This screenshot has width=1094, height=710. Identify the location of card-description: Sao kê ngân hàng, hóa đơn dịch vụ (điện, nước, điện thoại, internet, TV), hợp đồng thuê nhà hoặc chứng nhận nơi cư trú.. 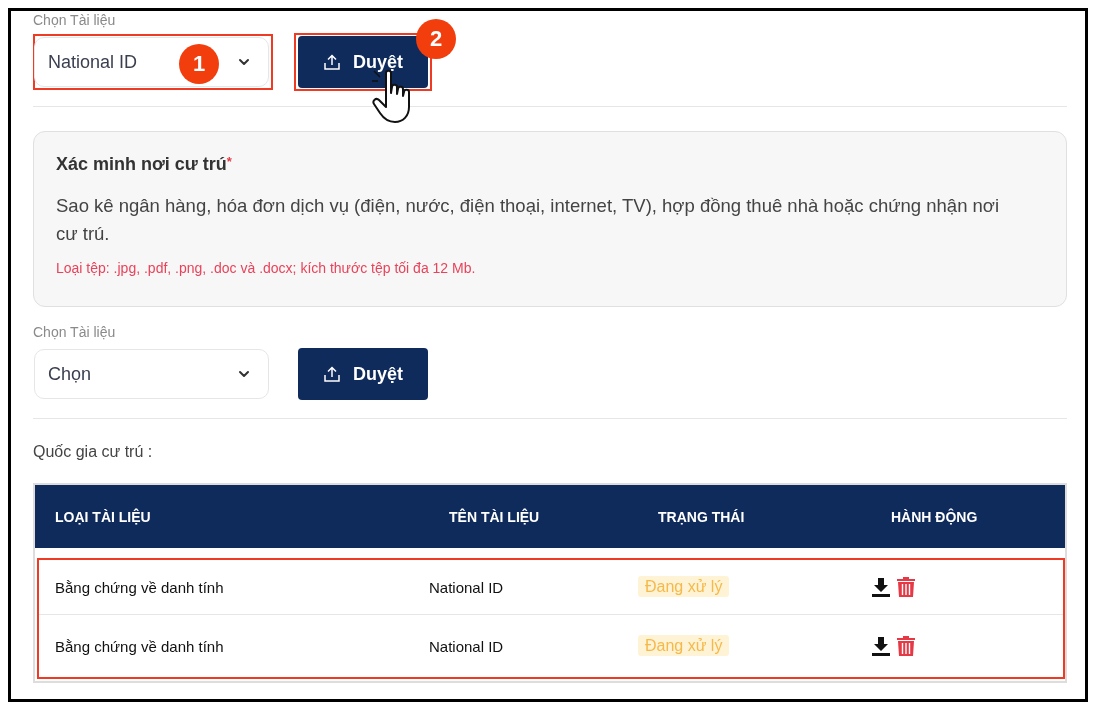
(528, 220).